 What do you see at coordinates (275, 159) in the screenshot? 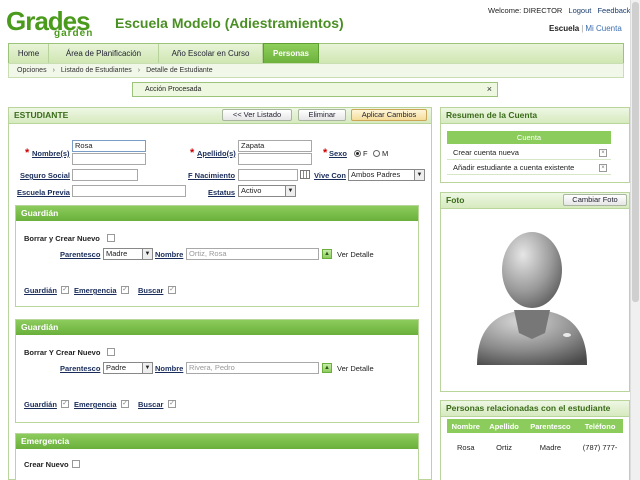
I see `second-last-name-input` at bounding box center [275, 159].